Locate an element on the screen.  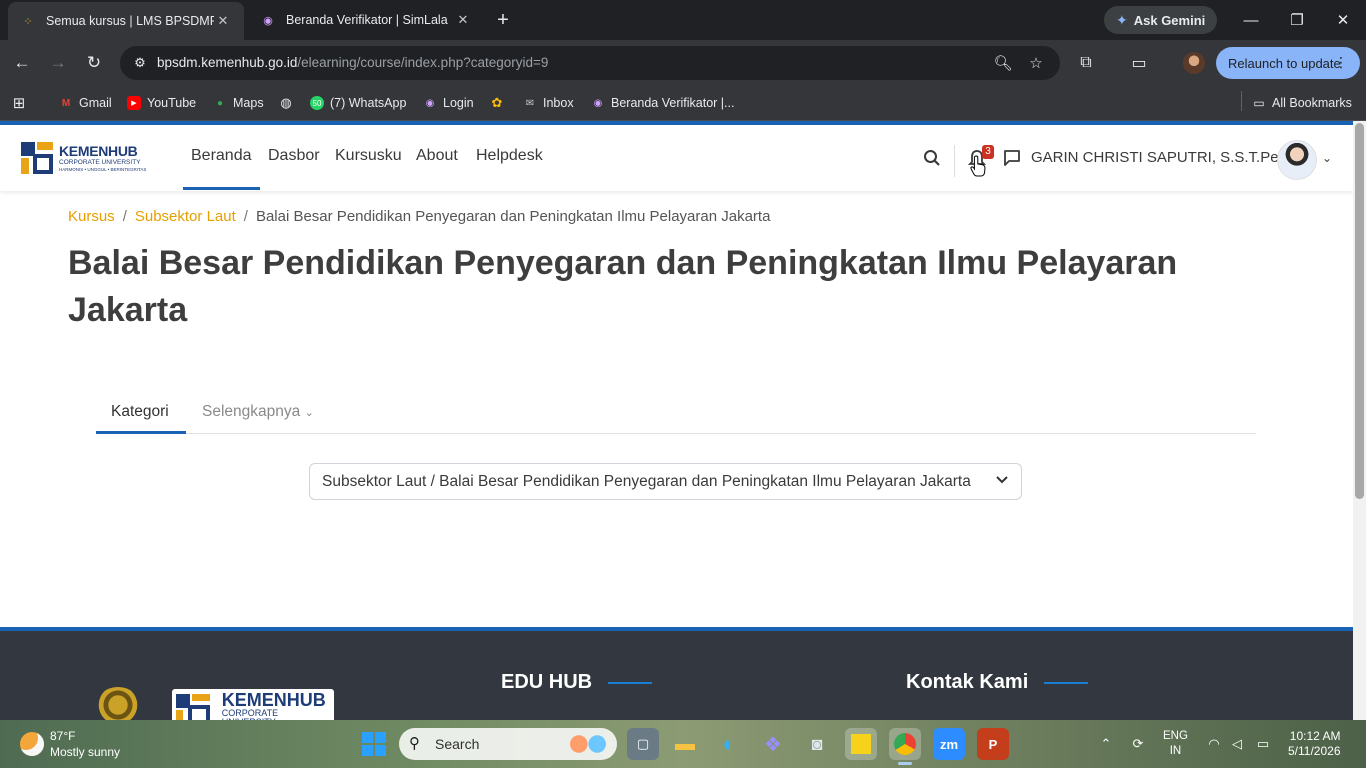
messages-chat-icon is located at coordinates (1012, 158).